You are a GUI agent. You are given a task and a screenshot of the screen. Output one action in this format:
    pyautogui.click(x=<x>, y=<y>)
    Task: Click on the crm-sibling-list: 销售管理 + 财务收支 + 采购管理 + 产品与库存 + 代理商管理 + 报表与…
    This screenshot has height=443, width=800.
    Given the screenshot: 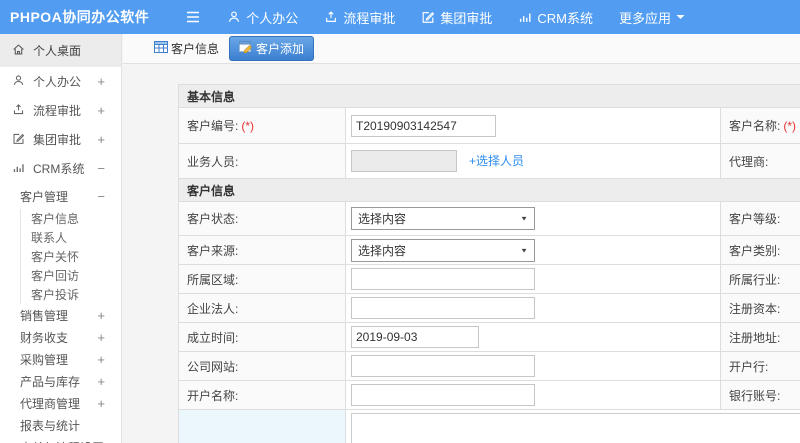 What is the action you would take?
    pyautogui.click(x=60, y=373)
    